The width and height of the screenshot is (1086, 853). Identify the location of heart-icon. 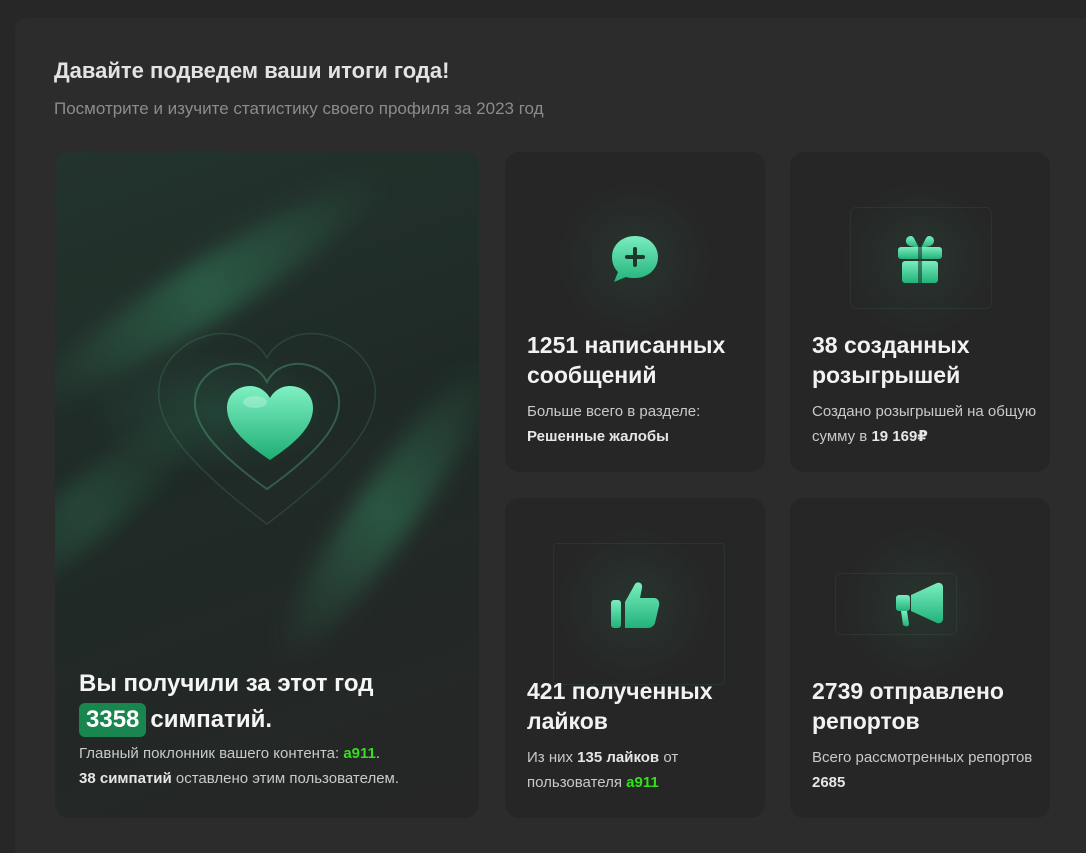
(270, 424).